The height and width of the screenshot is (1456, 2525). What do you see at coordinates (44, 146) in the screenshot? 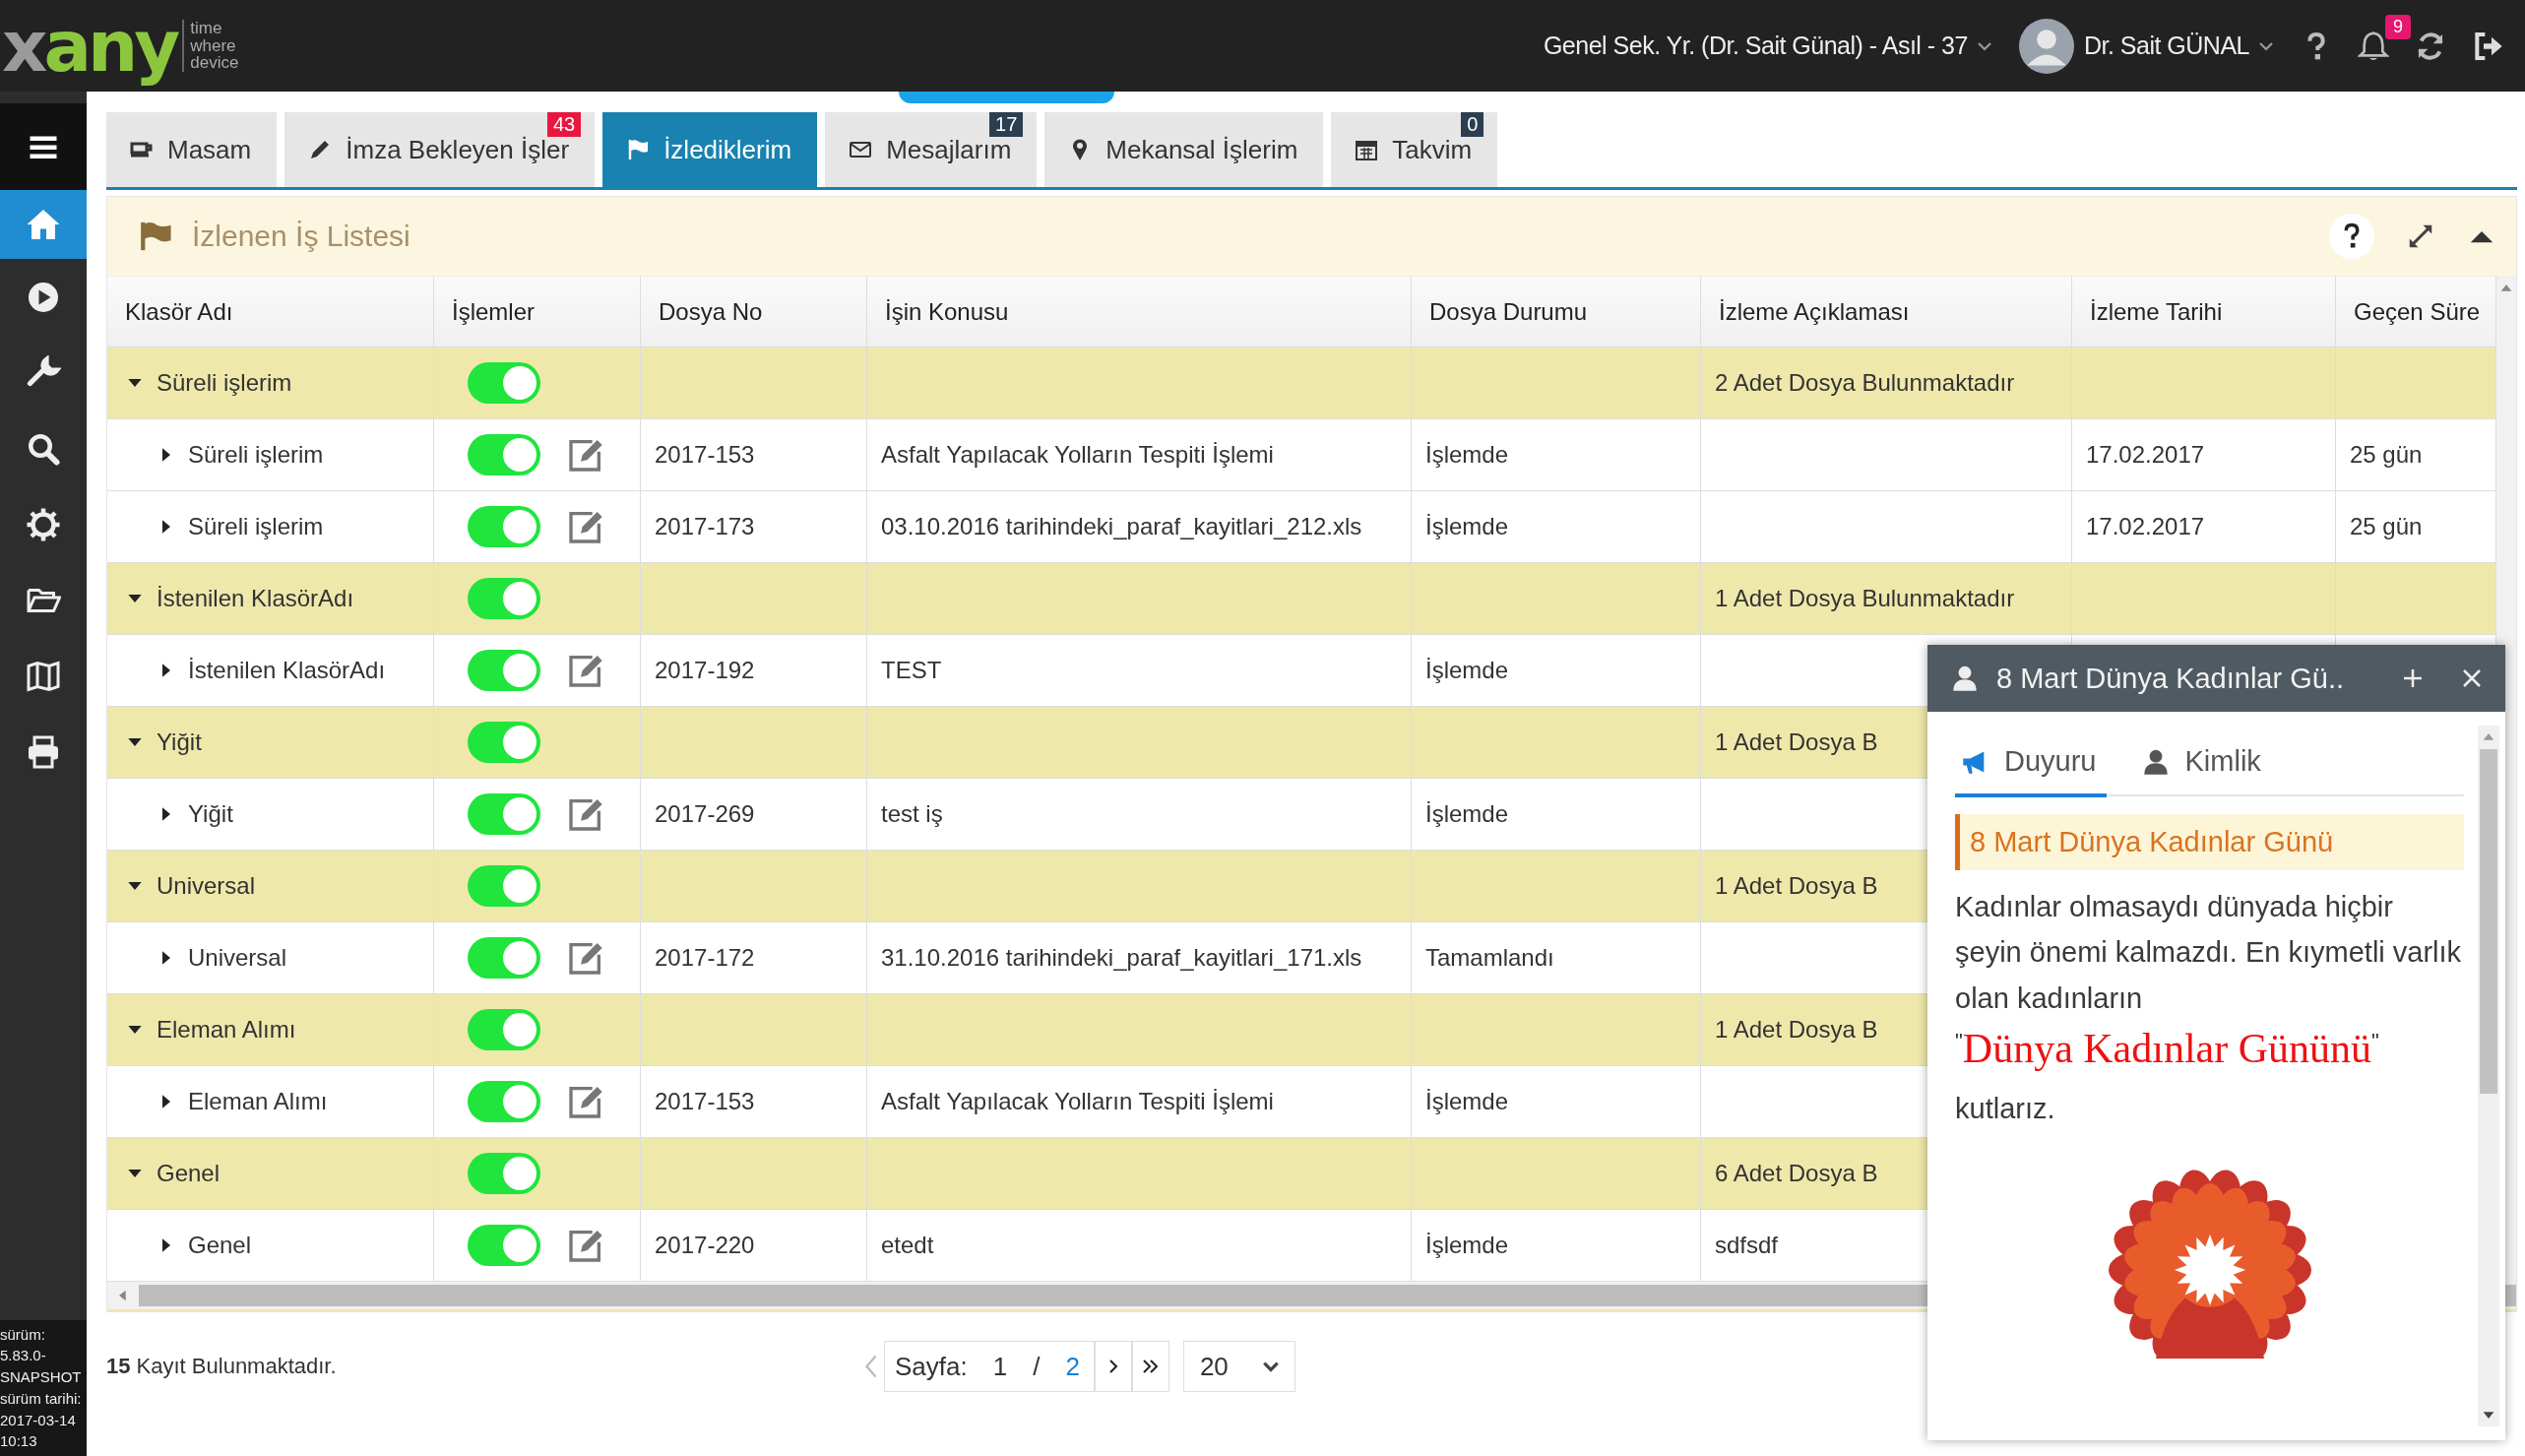
I see `menu-button` at bounding box center [44, 146].